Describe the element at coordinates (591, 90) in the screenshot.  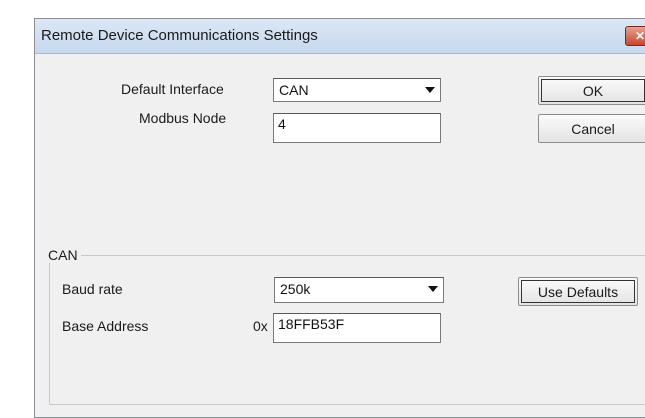
I see `ok-button: OK` at that location.